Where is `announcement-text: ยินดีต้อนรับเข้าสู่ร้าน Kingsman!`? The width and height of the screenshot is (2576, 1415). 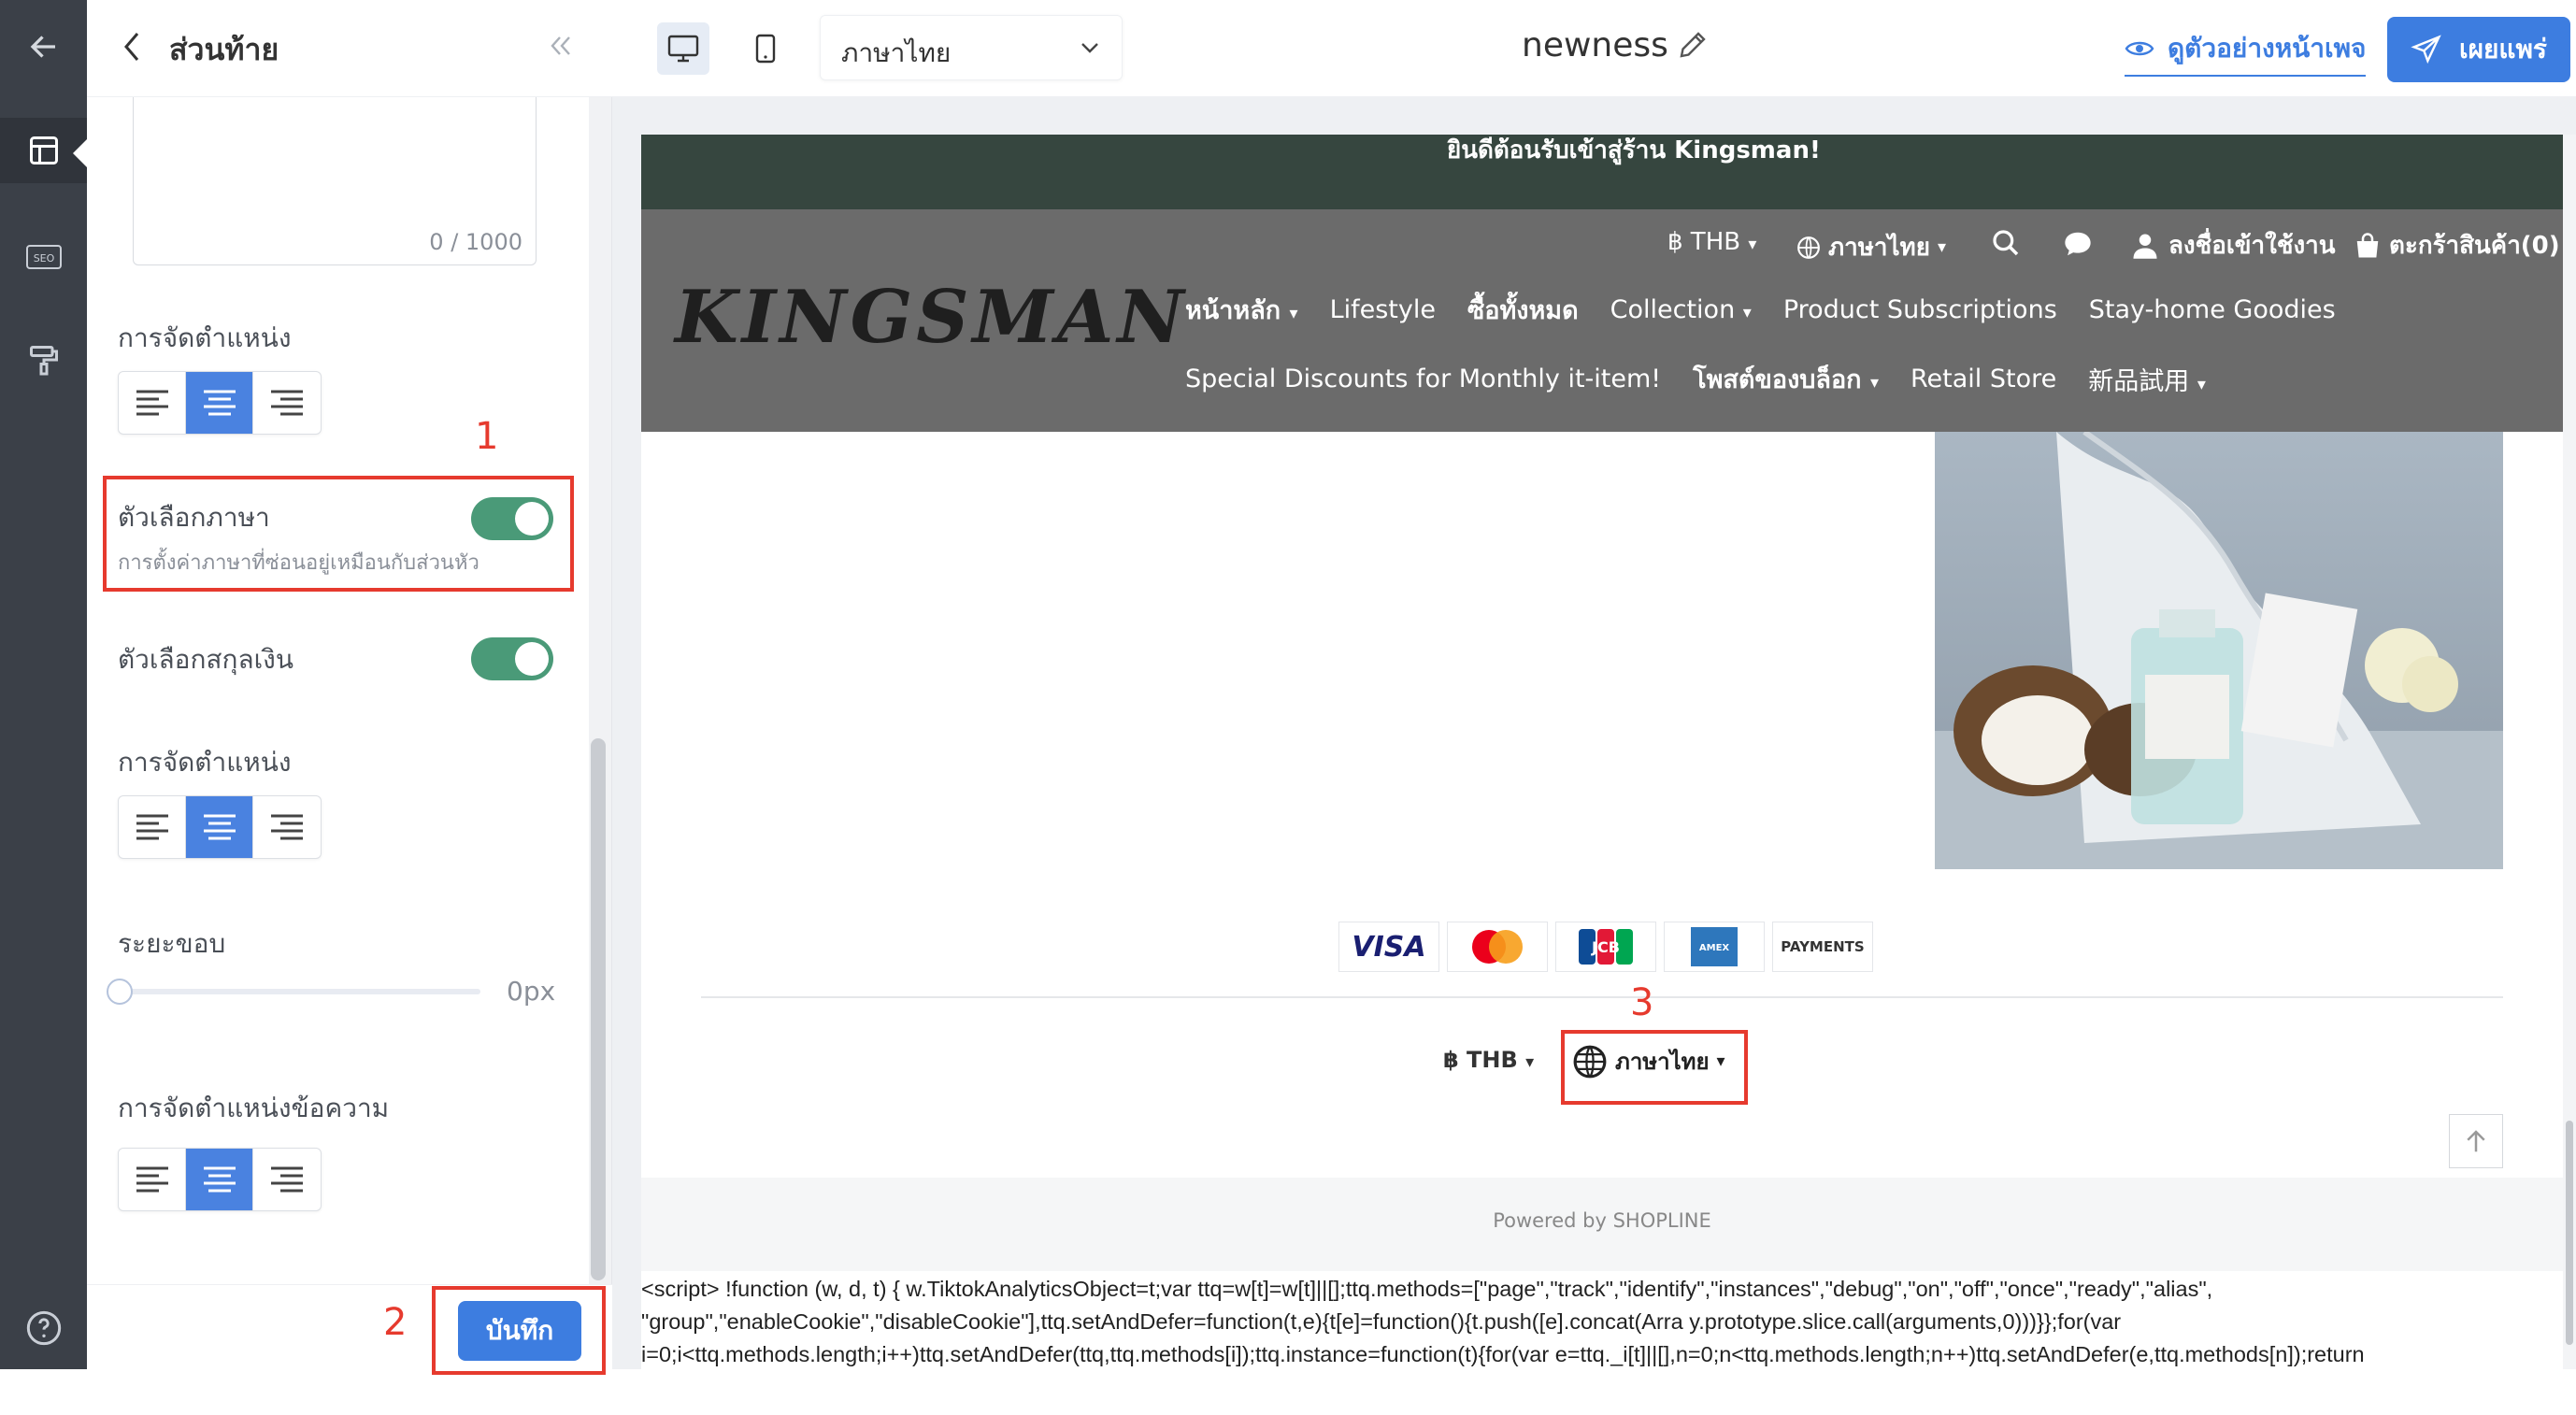
announcement-text: ยินดีต้อนรับเข้าสู่ร้าน Kingsman! is located at coordinates (1634, 150).